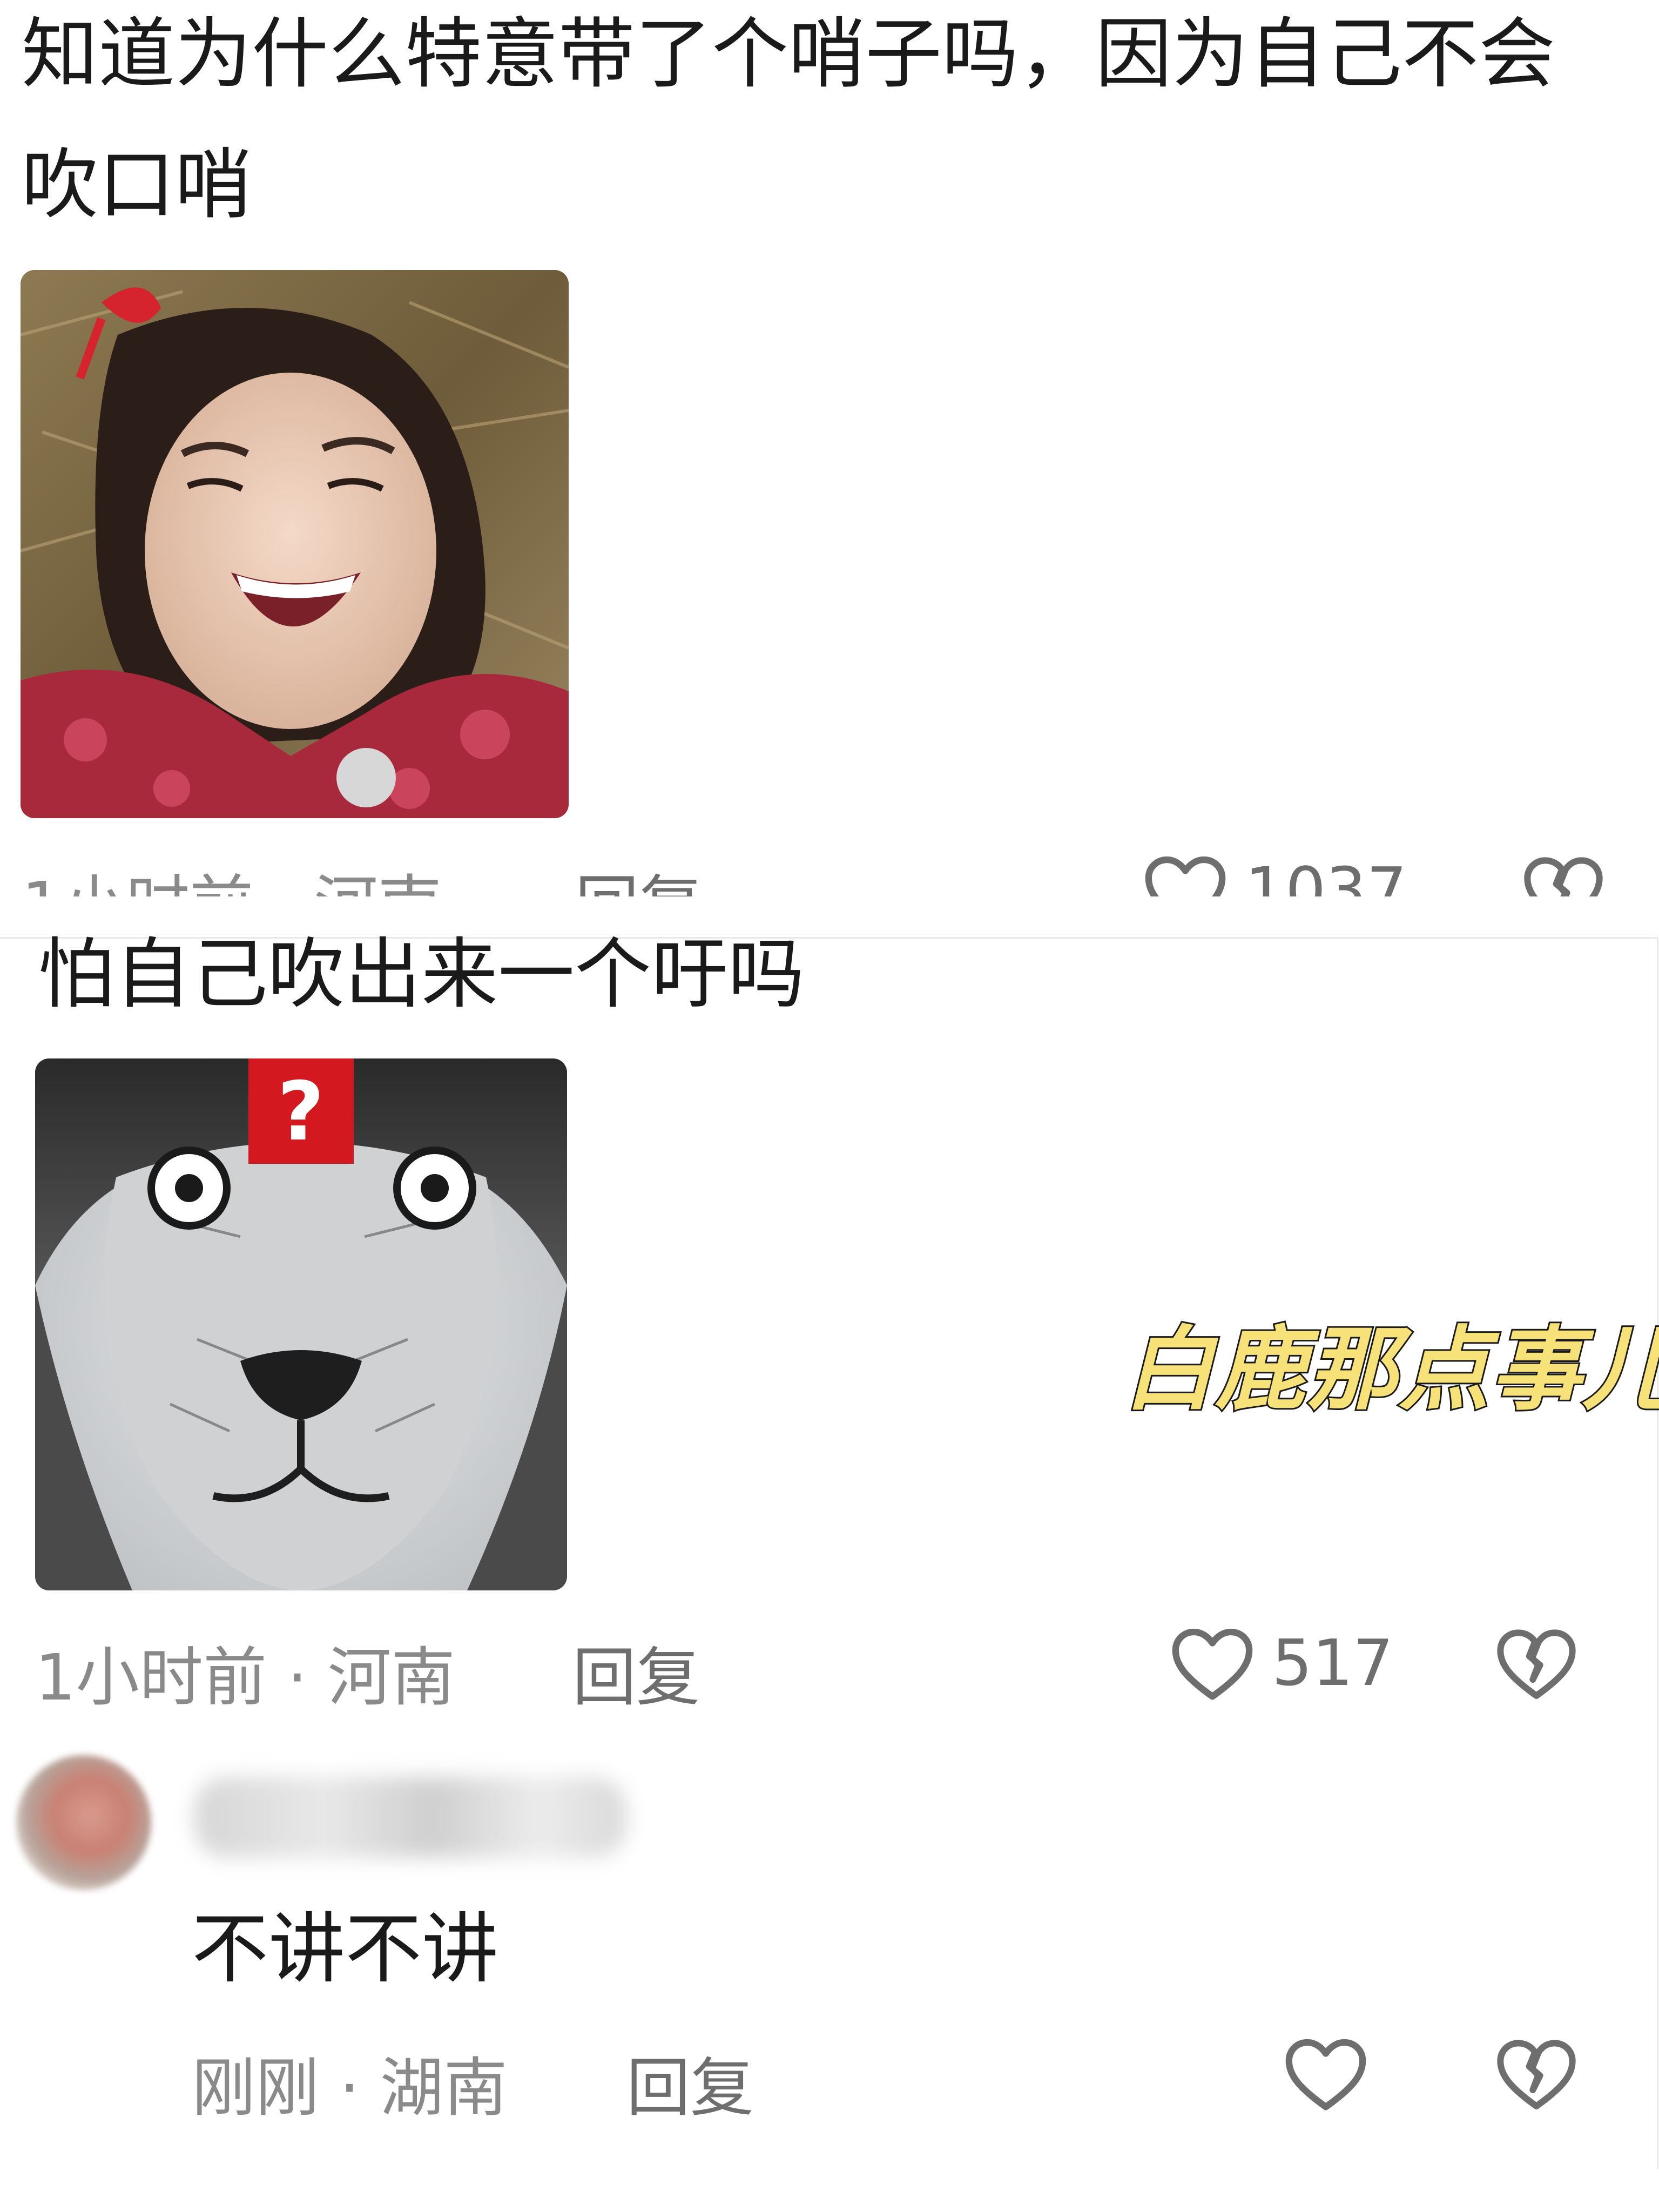  I want to click on comment-time: 刚刚, so click(256, 2088).